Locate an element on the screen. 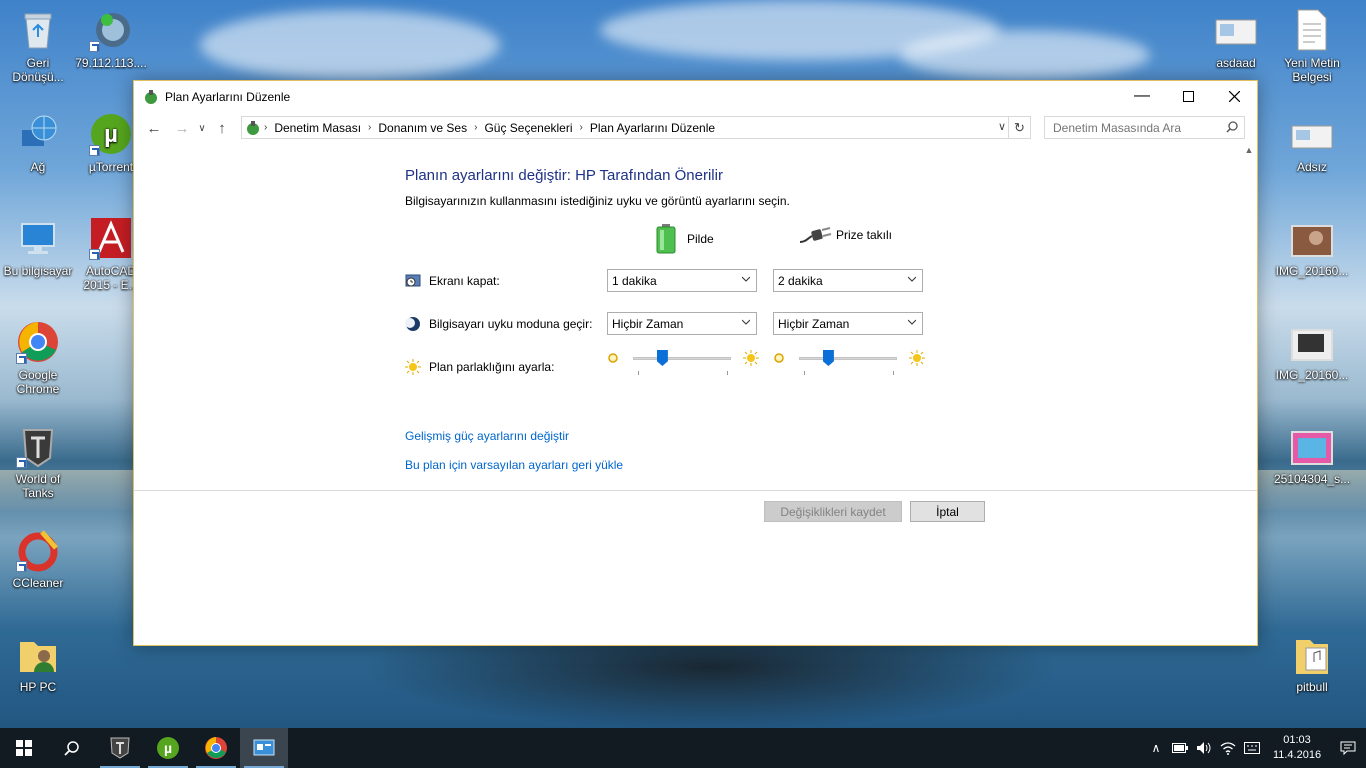 This screenshot has height=768, width=1366. breadcrumb-item: Donanım ve Ses is located at coordinates (422, 128).